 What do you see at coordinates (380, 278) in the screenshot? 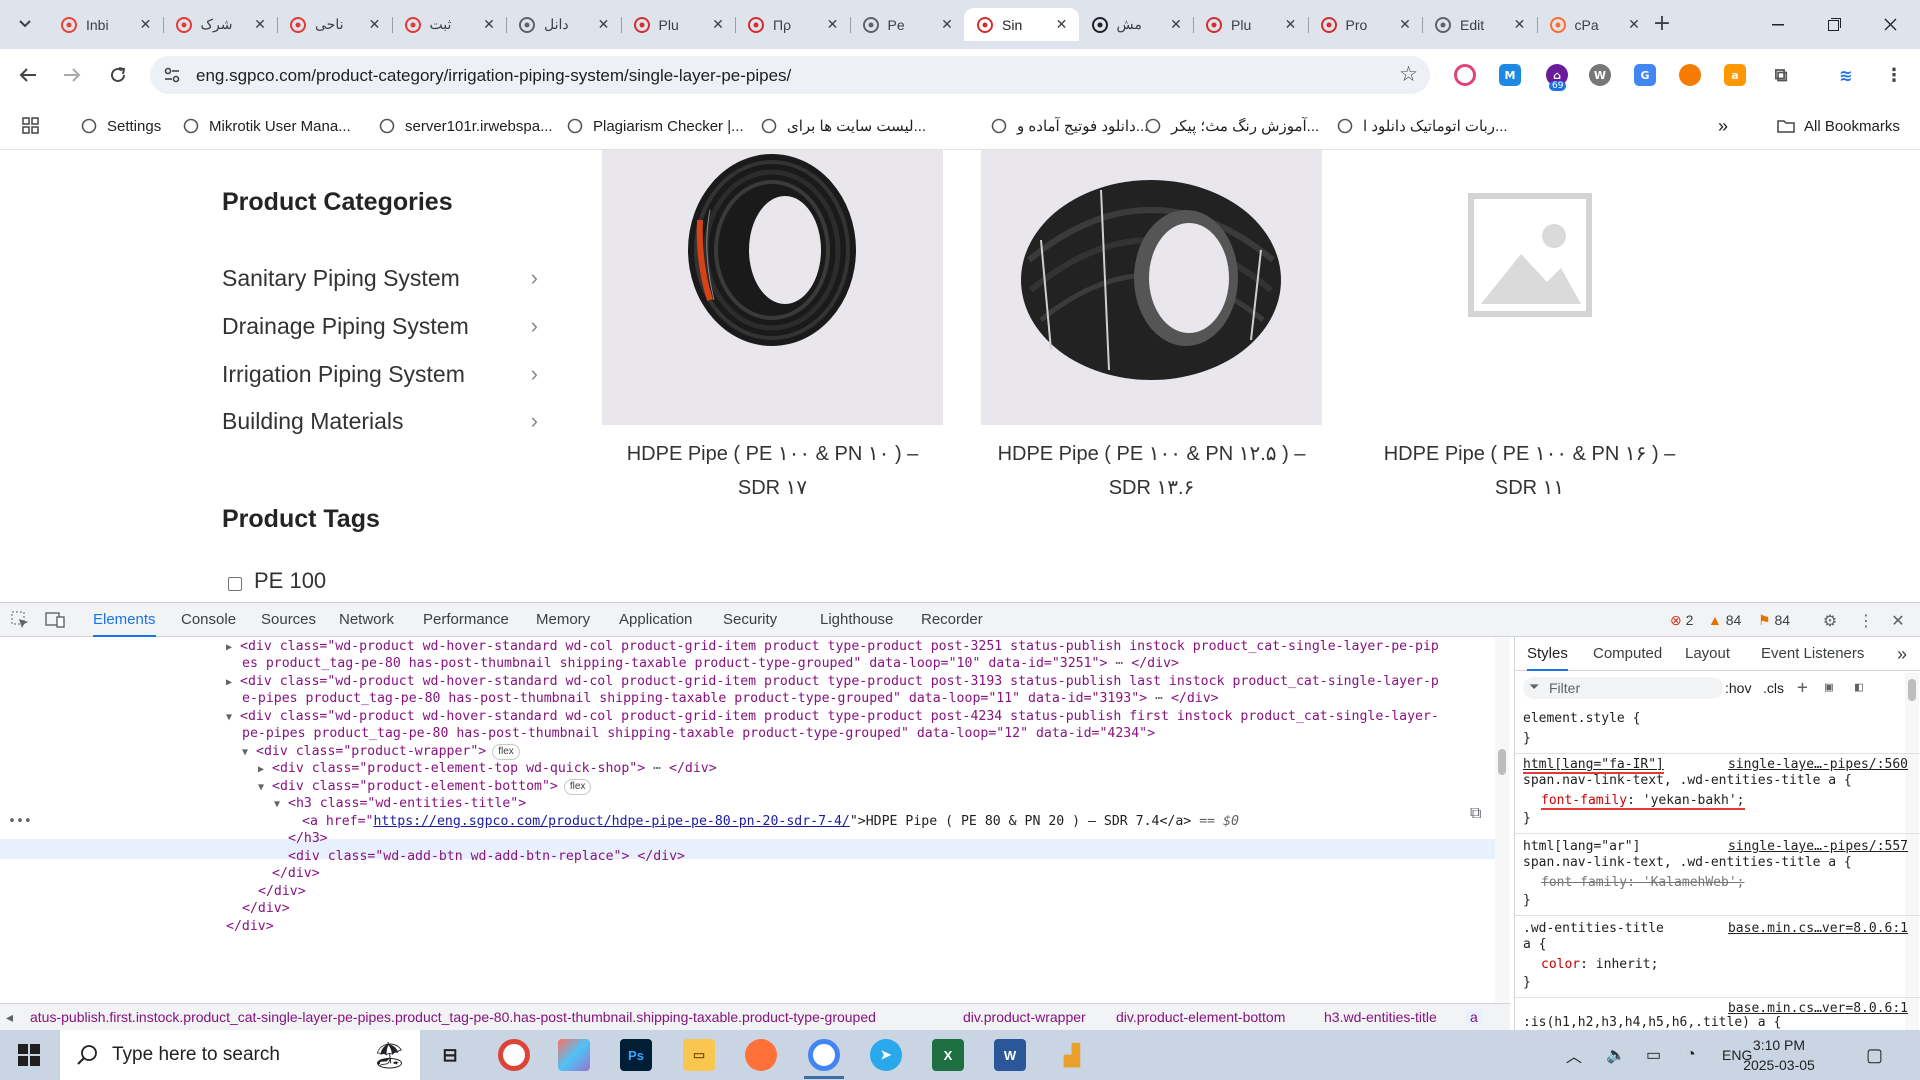
I see `category-link: Sanitary Piping System ›` at bounding box center [380, 278].